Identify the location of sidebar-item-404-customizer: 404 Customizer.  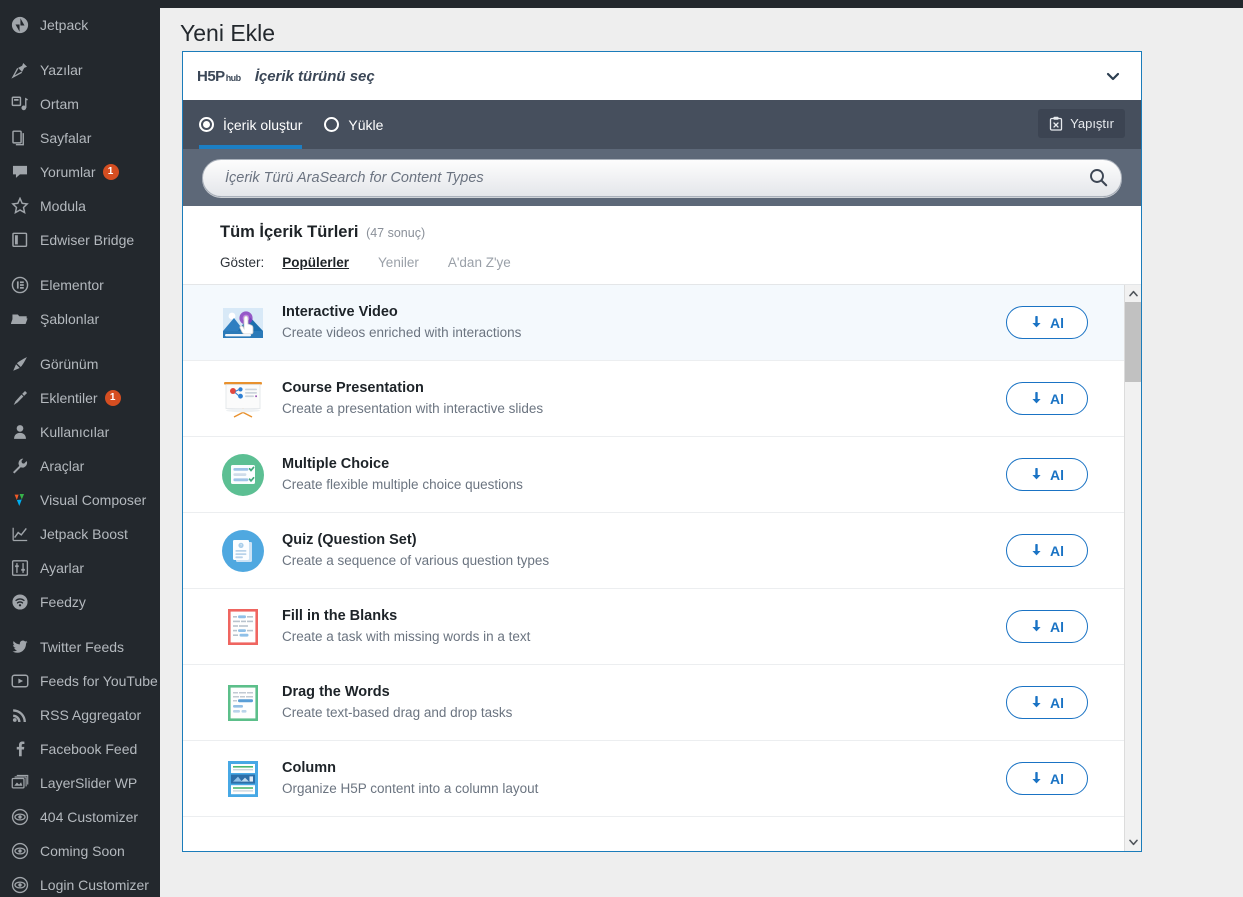
(80, 817).